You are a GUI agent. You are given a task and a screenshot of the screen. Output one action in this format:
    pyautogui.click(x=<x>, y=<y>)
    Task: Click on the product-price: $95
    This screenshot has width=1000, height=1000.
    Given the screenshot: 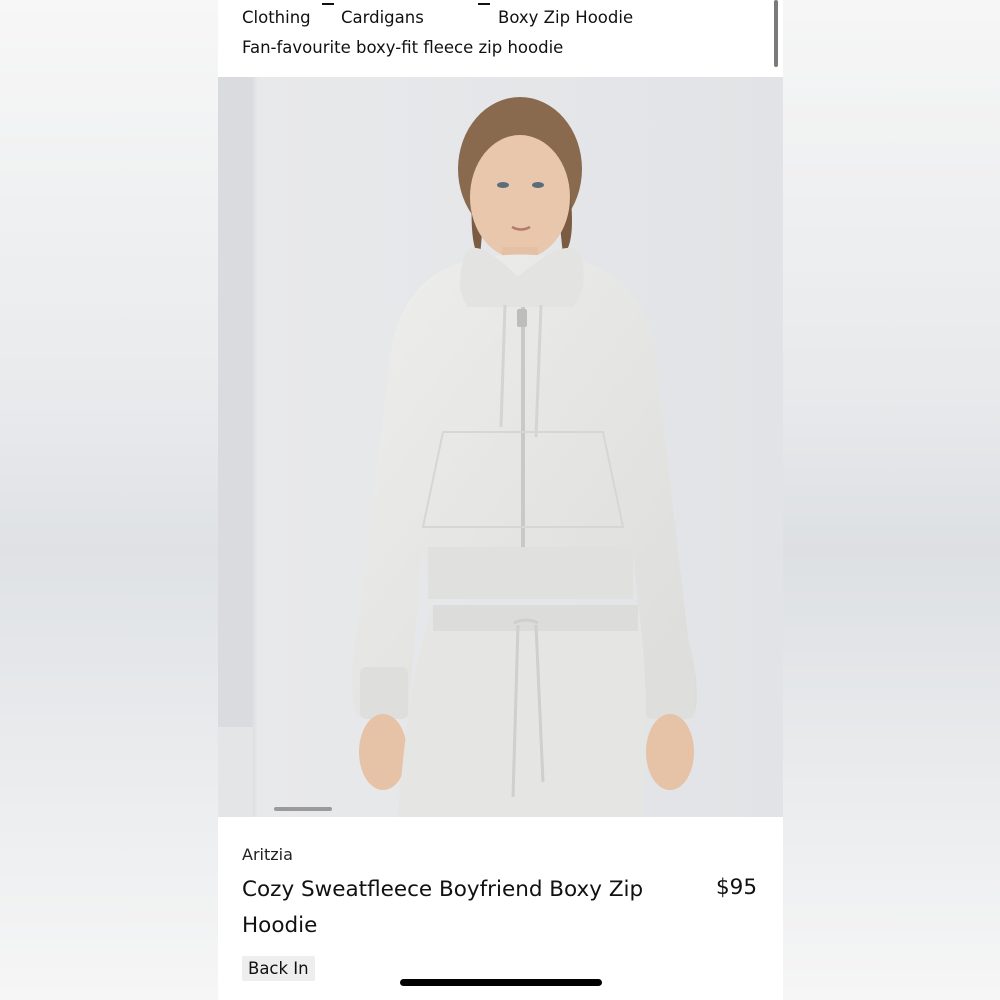 What is the action you would take?
    pyautogui.click(x=737, y=887)
    